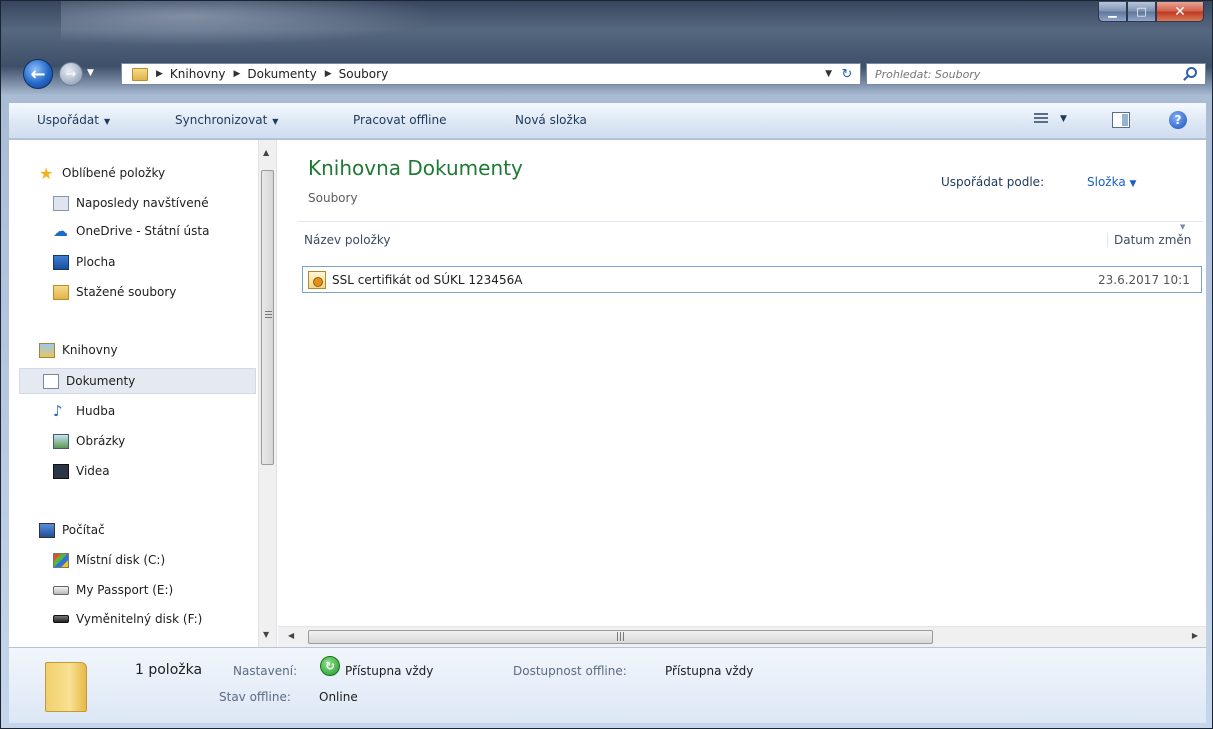 The width and height of the screenshot is (1213, 729). Describe the element at coordinates (137, 381) in the screenshot. I see `nav-documents: Dokumenty` at that location.